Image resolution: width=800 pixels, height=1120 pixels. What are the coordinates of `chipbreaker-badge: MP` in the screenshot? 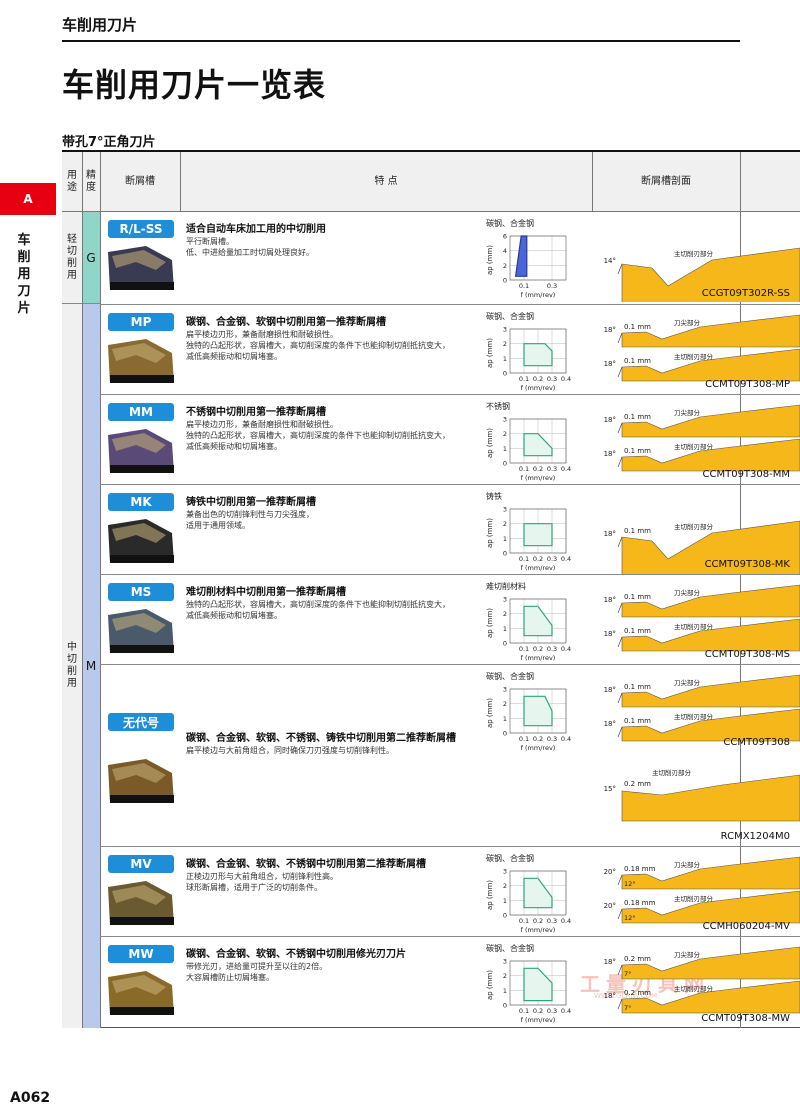 It's located at (141, 322).